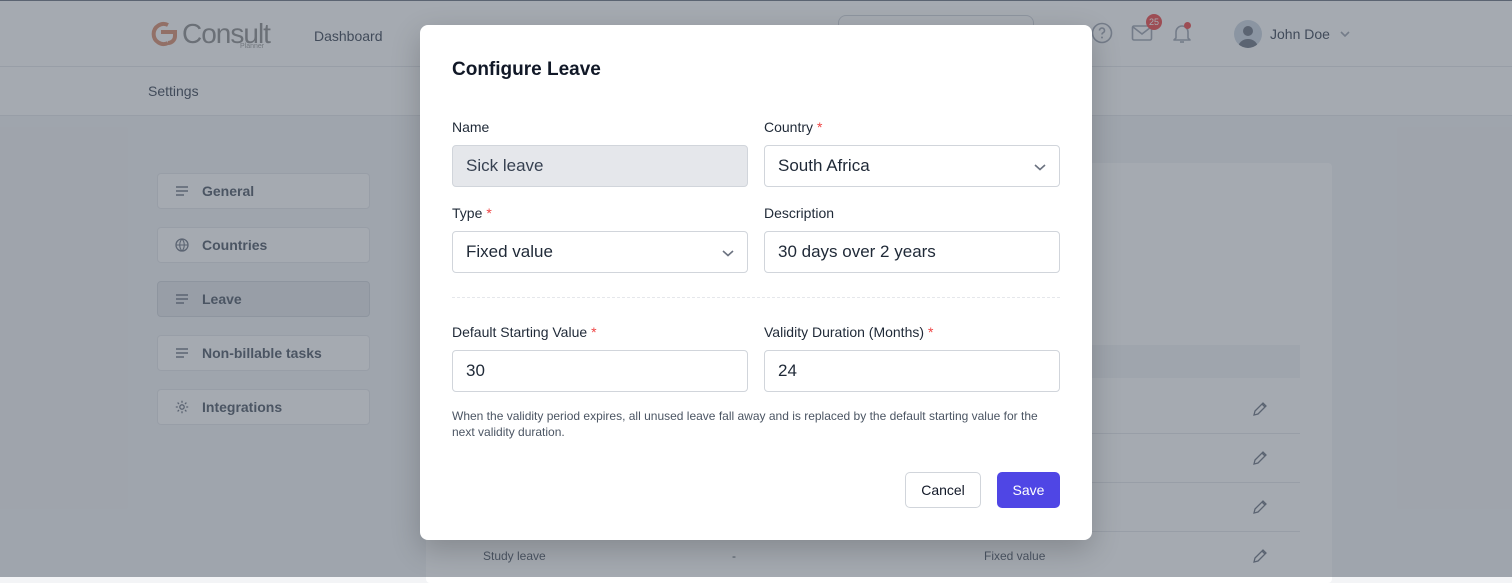  Describe the element at coordinates (526, 69) in the screenshot. I see `modal-title: Configure Leave` at that location.